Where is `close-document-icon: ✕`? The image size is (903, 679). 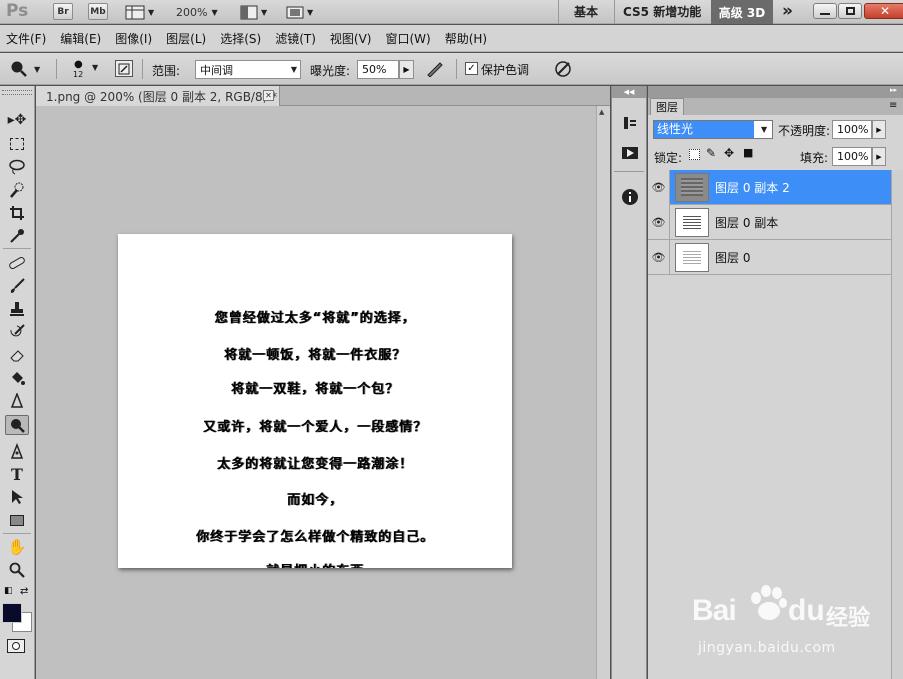
close-document-icon: ✕ is located at coordinates (268, 95).